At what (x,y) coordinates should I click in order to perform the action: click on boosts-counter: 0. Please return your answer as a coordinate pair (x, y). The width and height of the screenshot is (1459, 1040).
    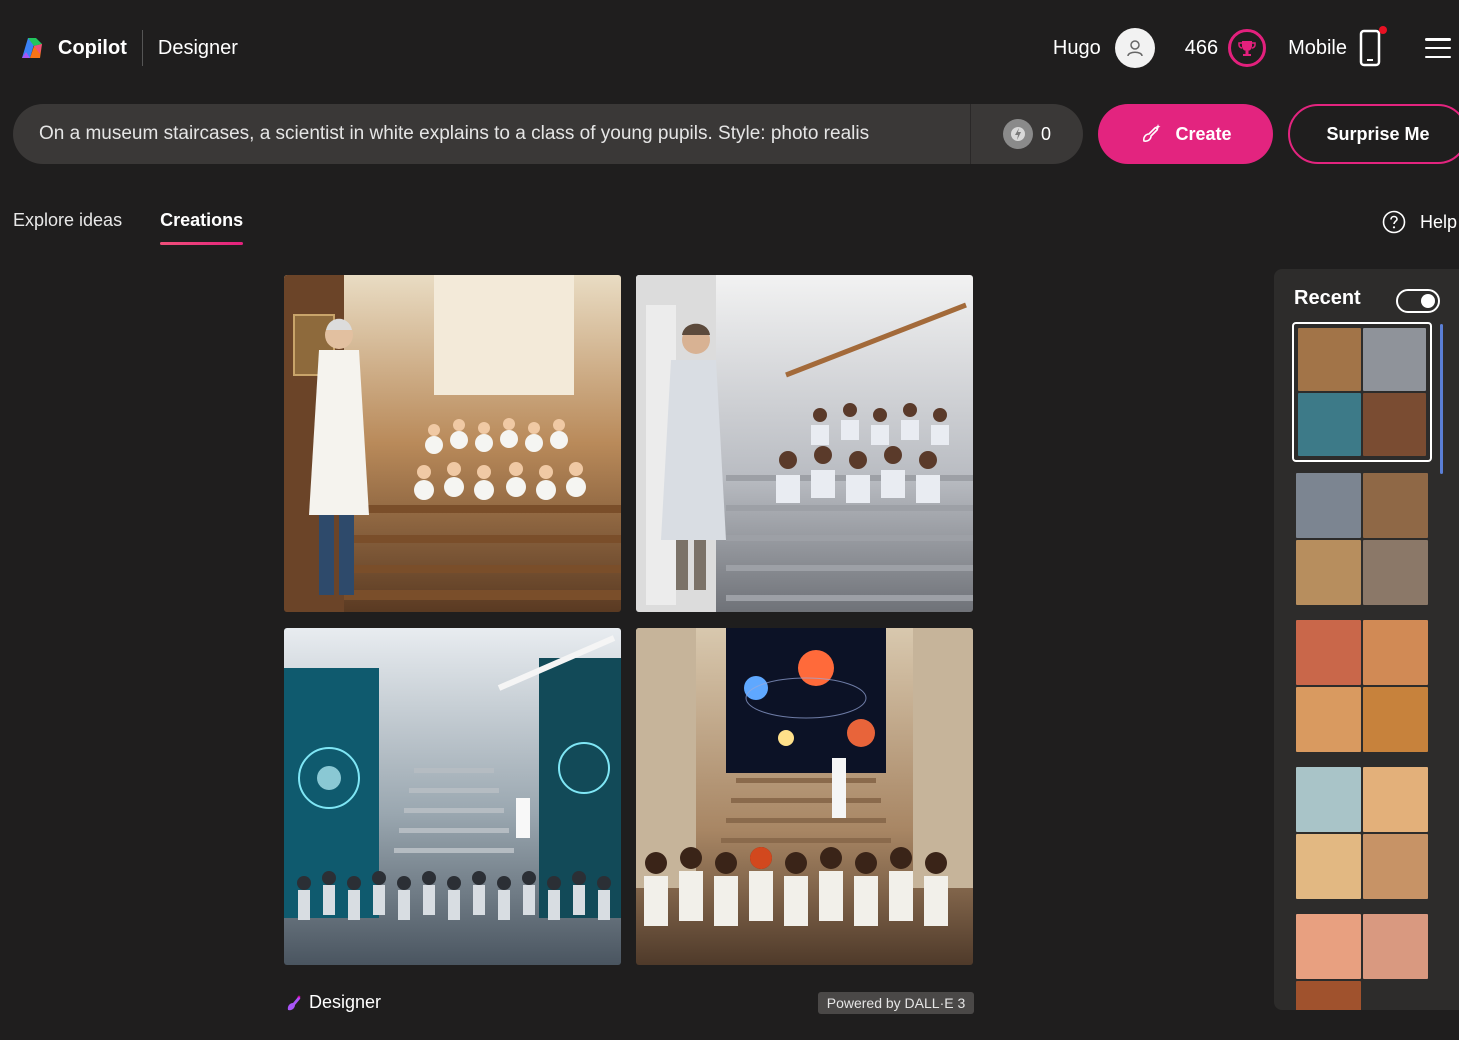
    Looking at the image, I should click on (1027, 134).